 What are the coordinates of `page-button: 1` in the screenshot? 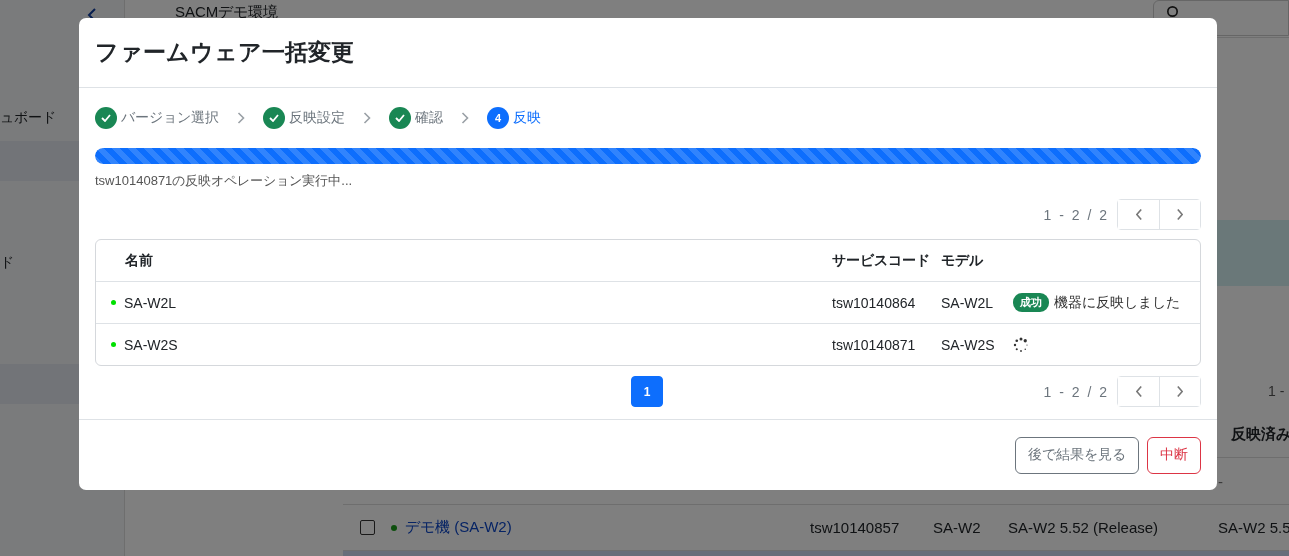 It's located at (647, 391).